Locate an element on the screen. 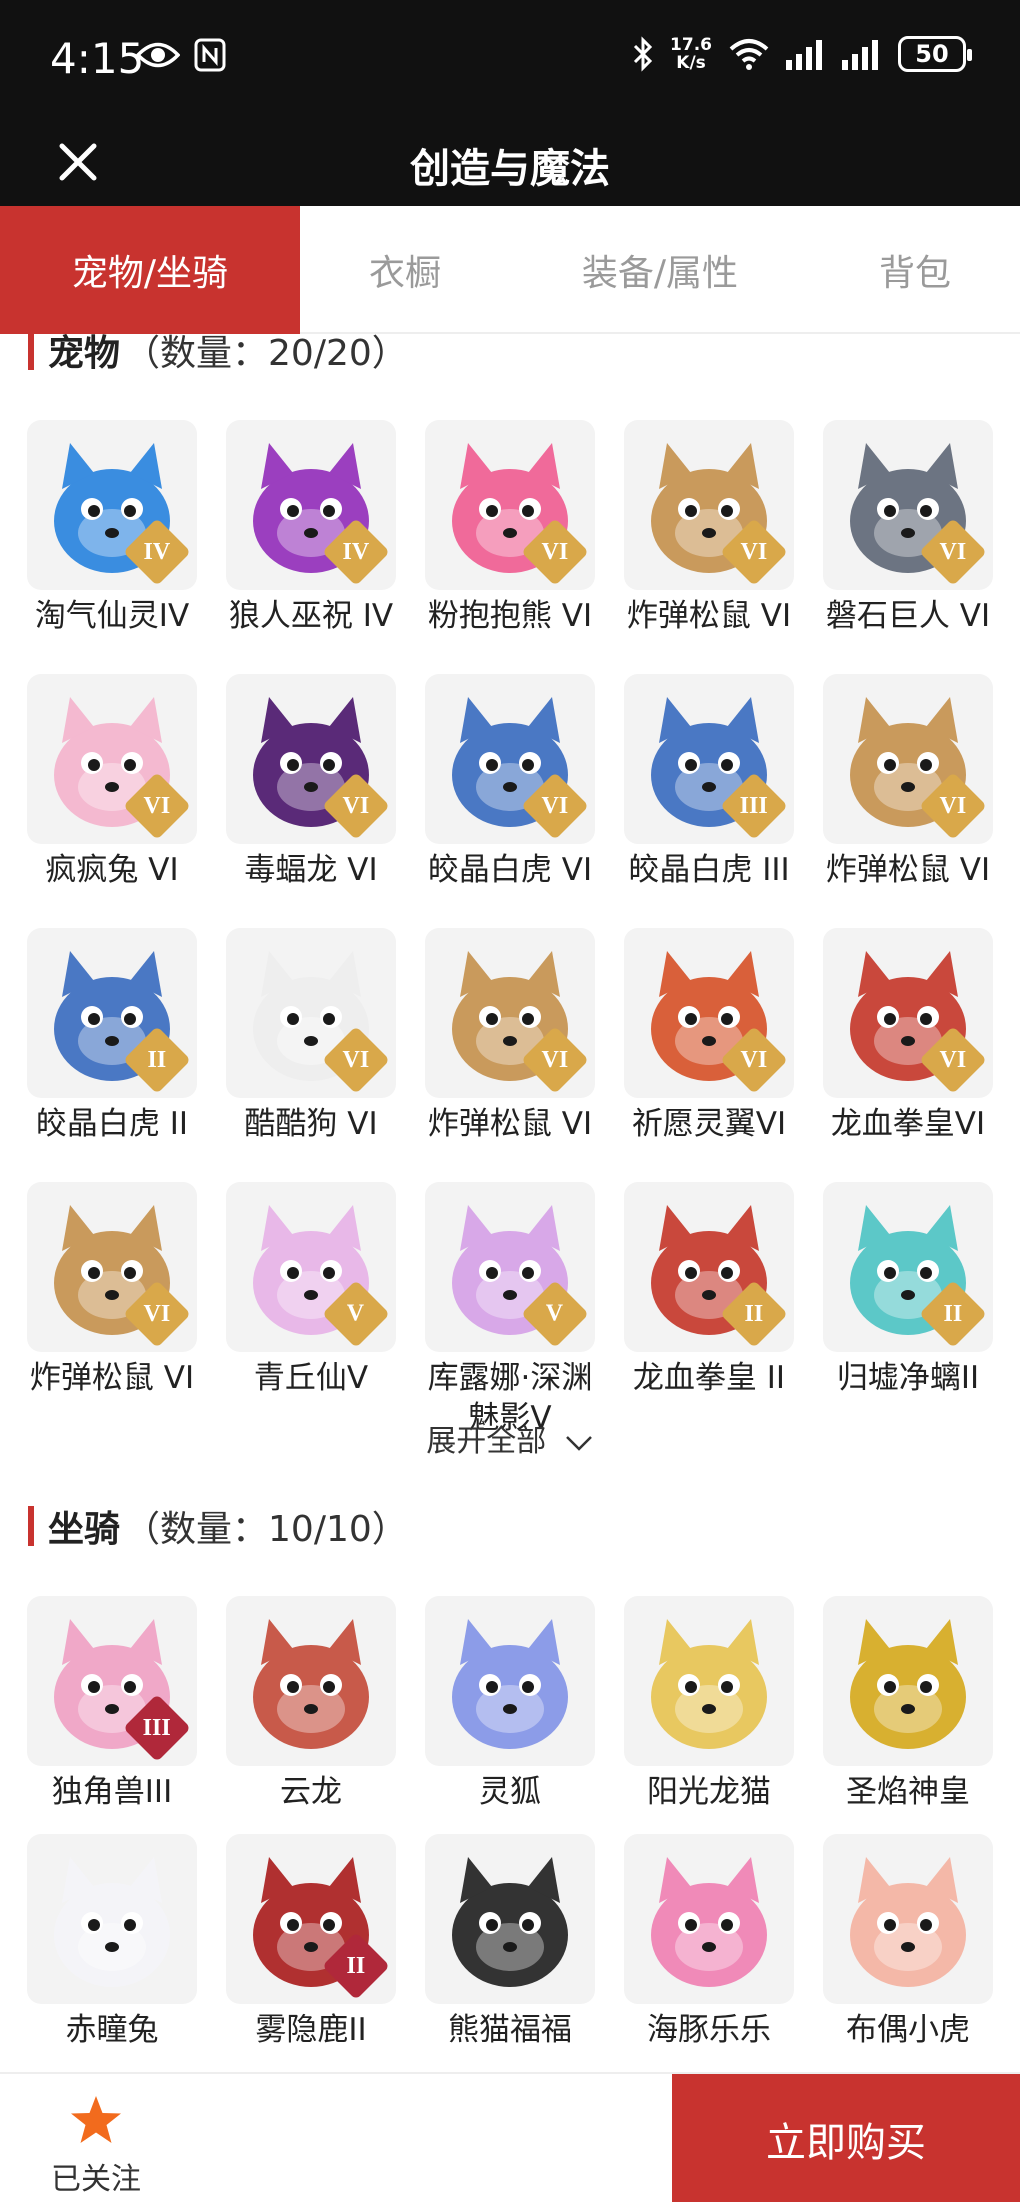  tier-badge-label: III is located at coordinates (754, 805).